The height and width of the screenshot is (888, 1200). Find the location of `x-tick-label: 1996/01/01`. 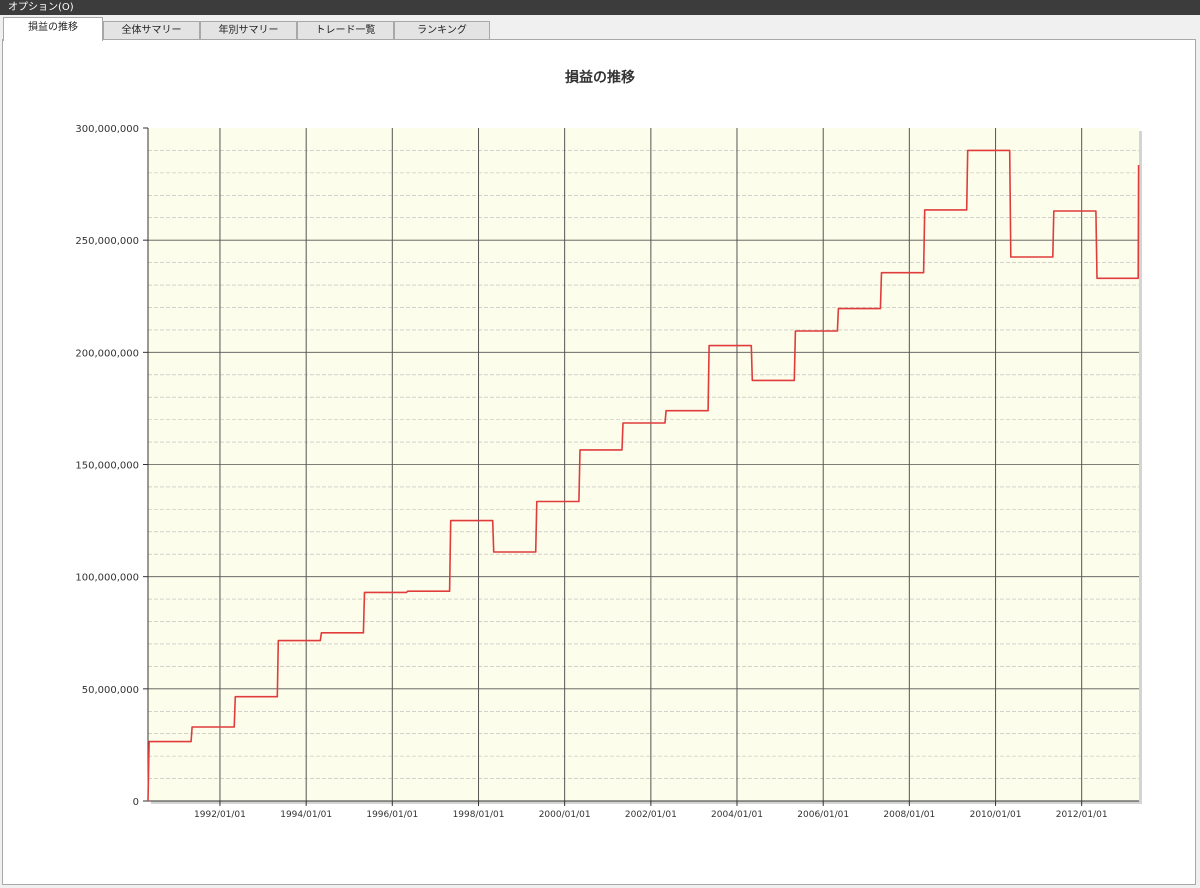

x-tick-label: 1996/01/01 is located at coordinates (392, 815).